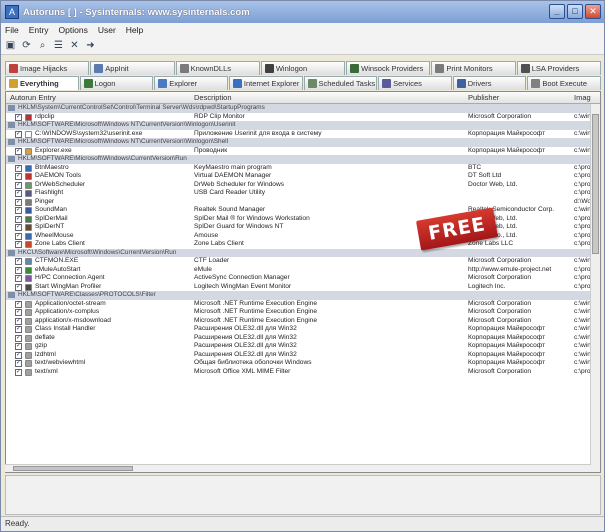 This screenshot has width=605, height=532. I want to click on tab-internet-explorer: Internet Explorer, so click(265, 83).